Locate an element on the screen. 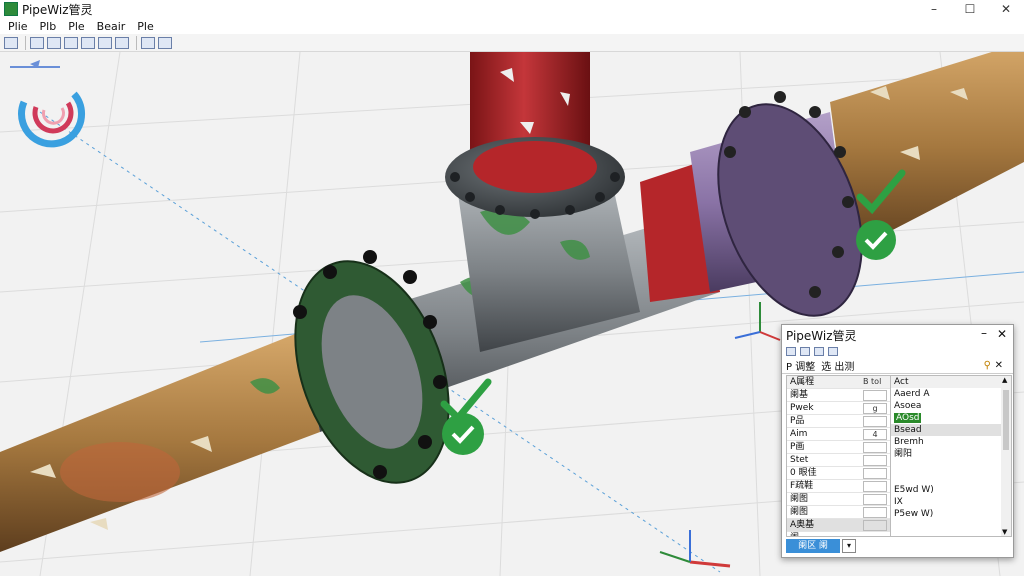 The image size is (1024, 576). minimize-button: – is located at coordinates (934, 9).